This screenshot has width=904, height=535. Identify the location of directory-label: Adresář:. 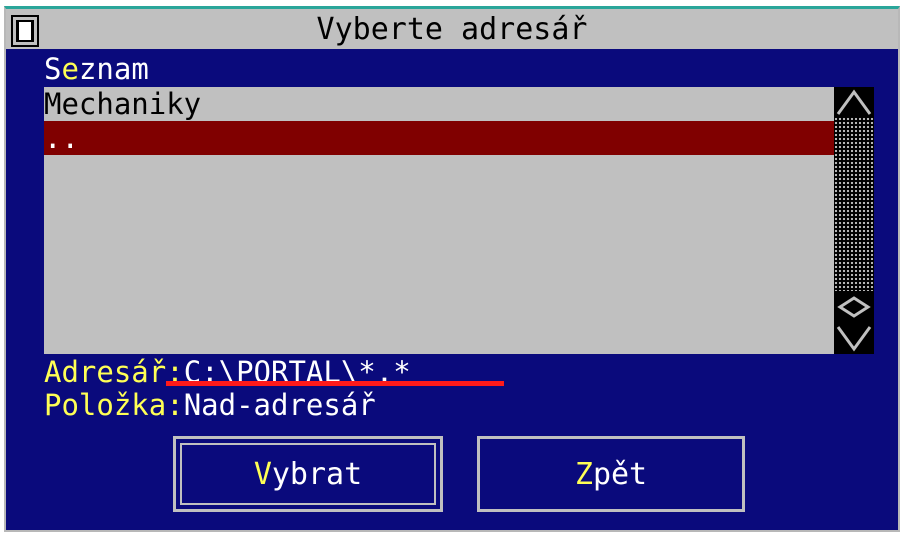
(114, 372).